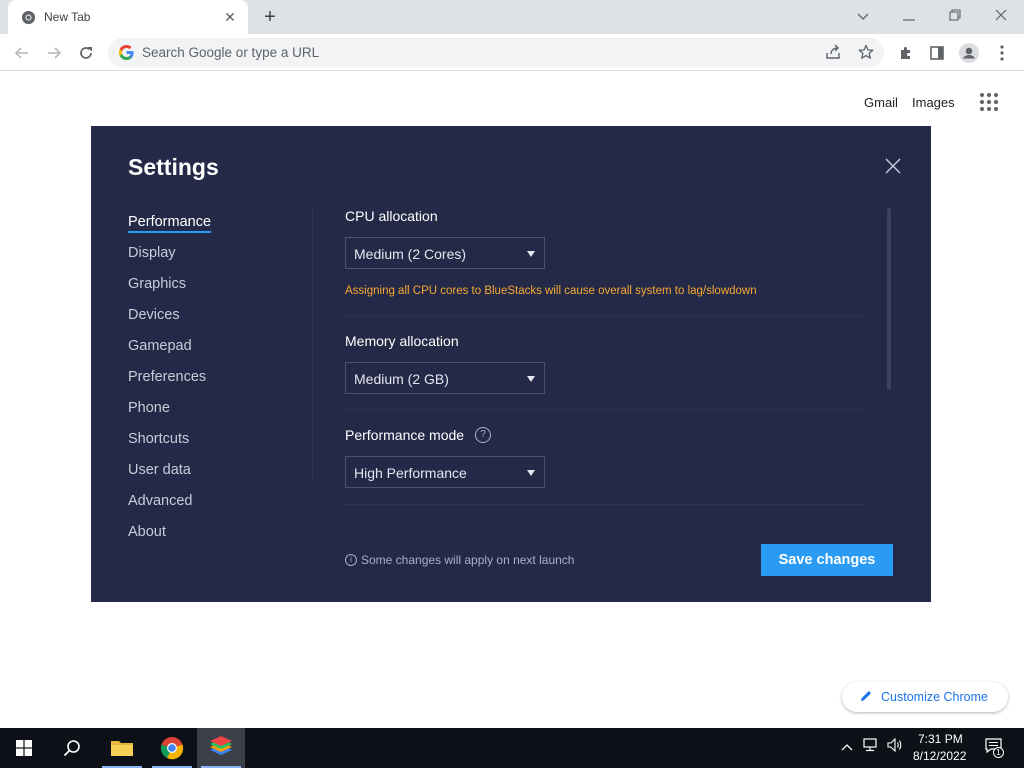 The height and width of the screenshot is (768, 1024). Describe the element at coordinates (847, 747) in the screenshot. I see `show-hidden-icons-chevron-icon` at that location.